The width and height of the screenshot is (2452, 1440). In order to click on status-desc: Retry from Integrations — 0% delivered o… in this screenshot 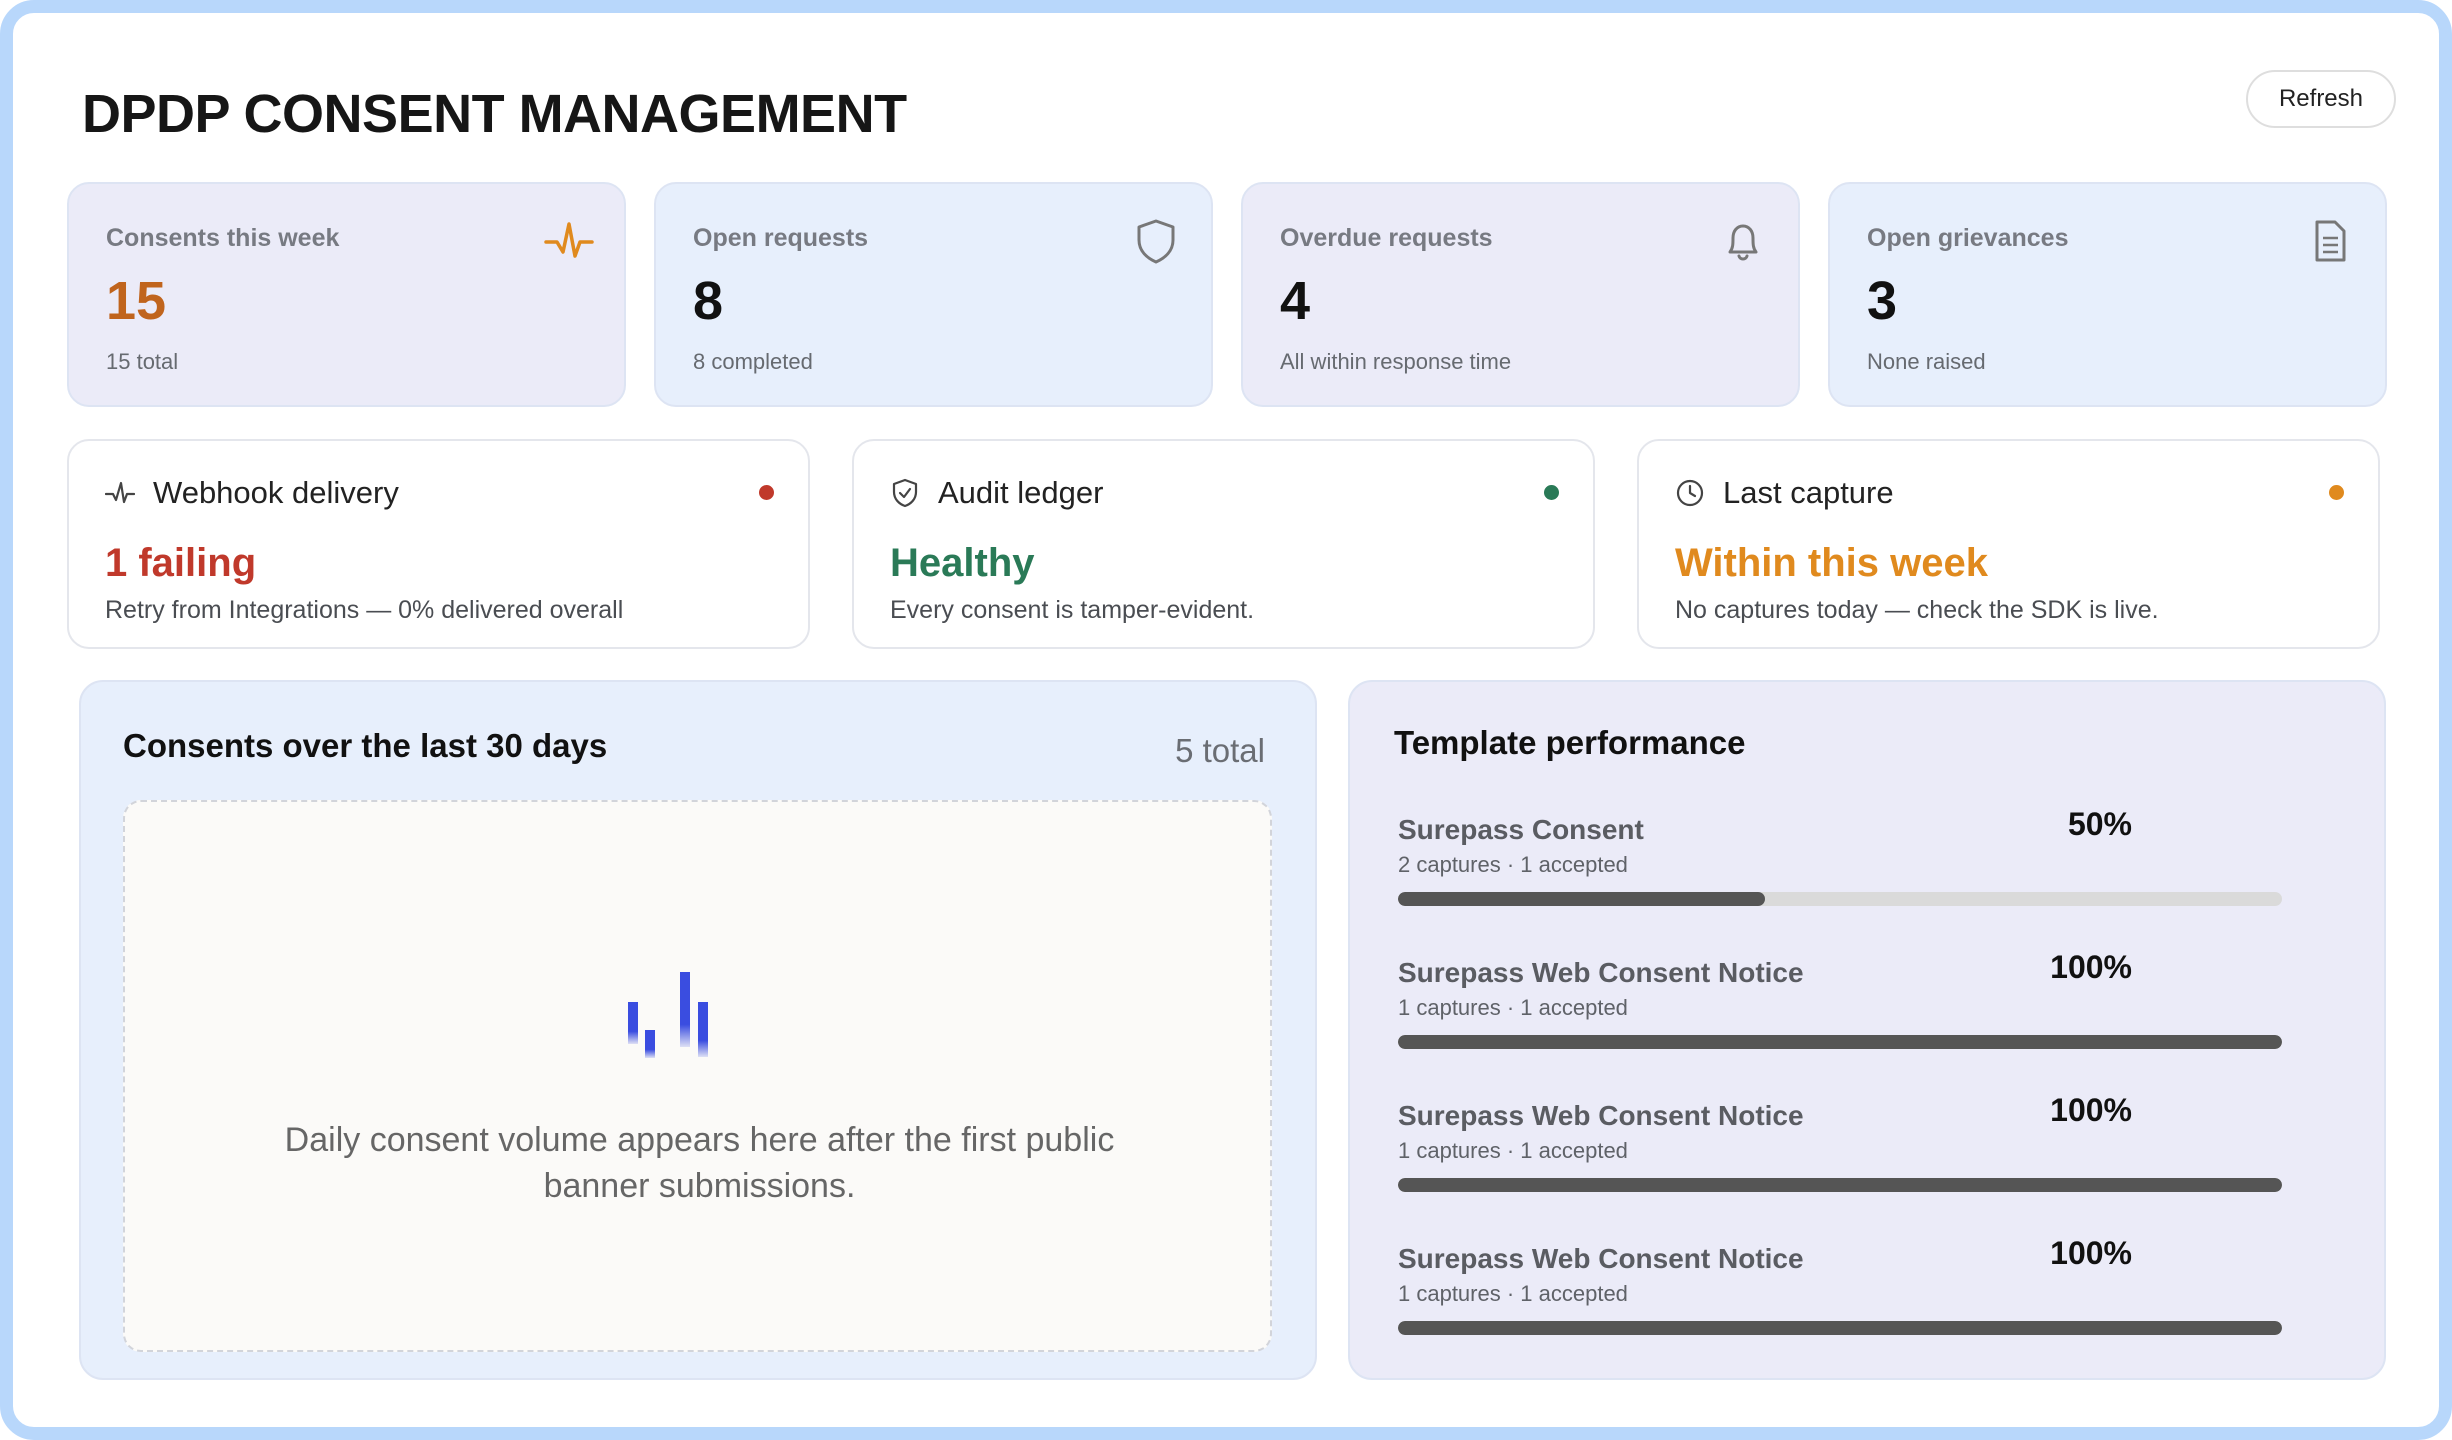, I will do `click(364, 610)`.